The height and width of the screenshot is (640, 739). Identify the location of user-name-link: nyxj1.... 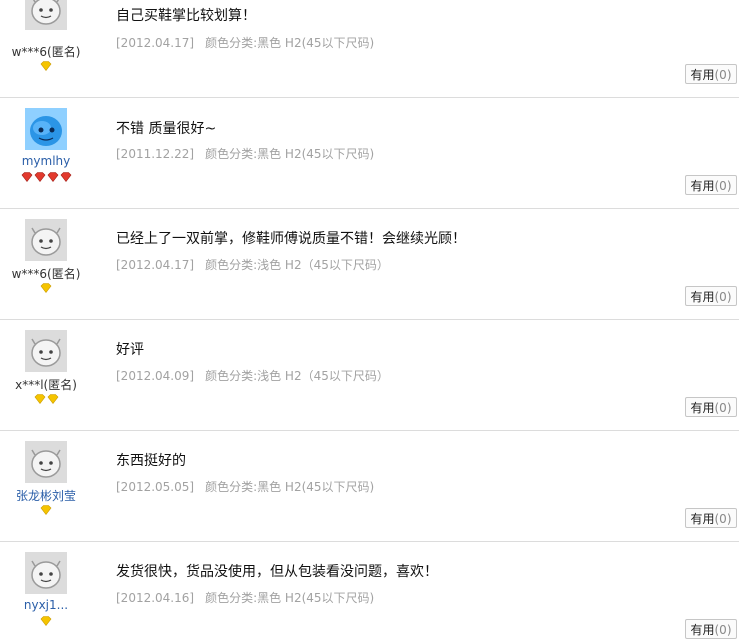
(46, 605).